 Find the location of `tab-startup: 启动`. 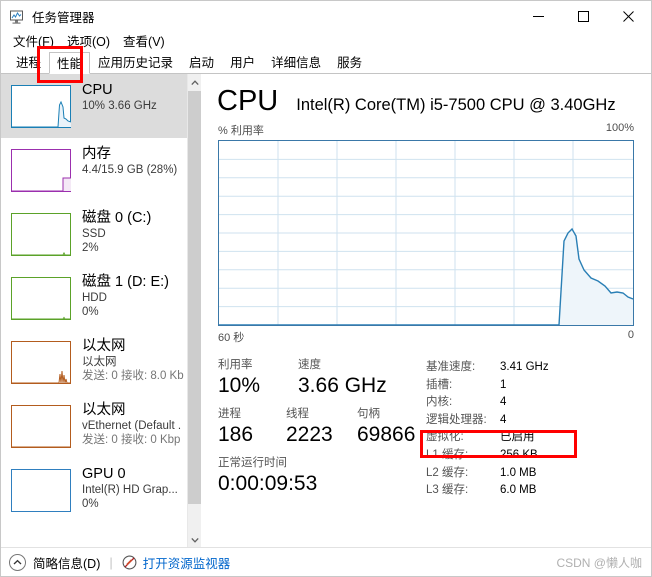

tab-startup: 启动 is located at coordinates (201, 62).